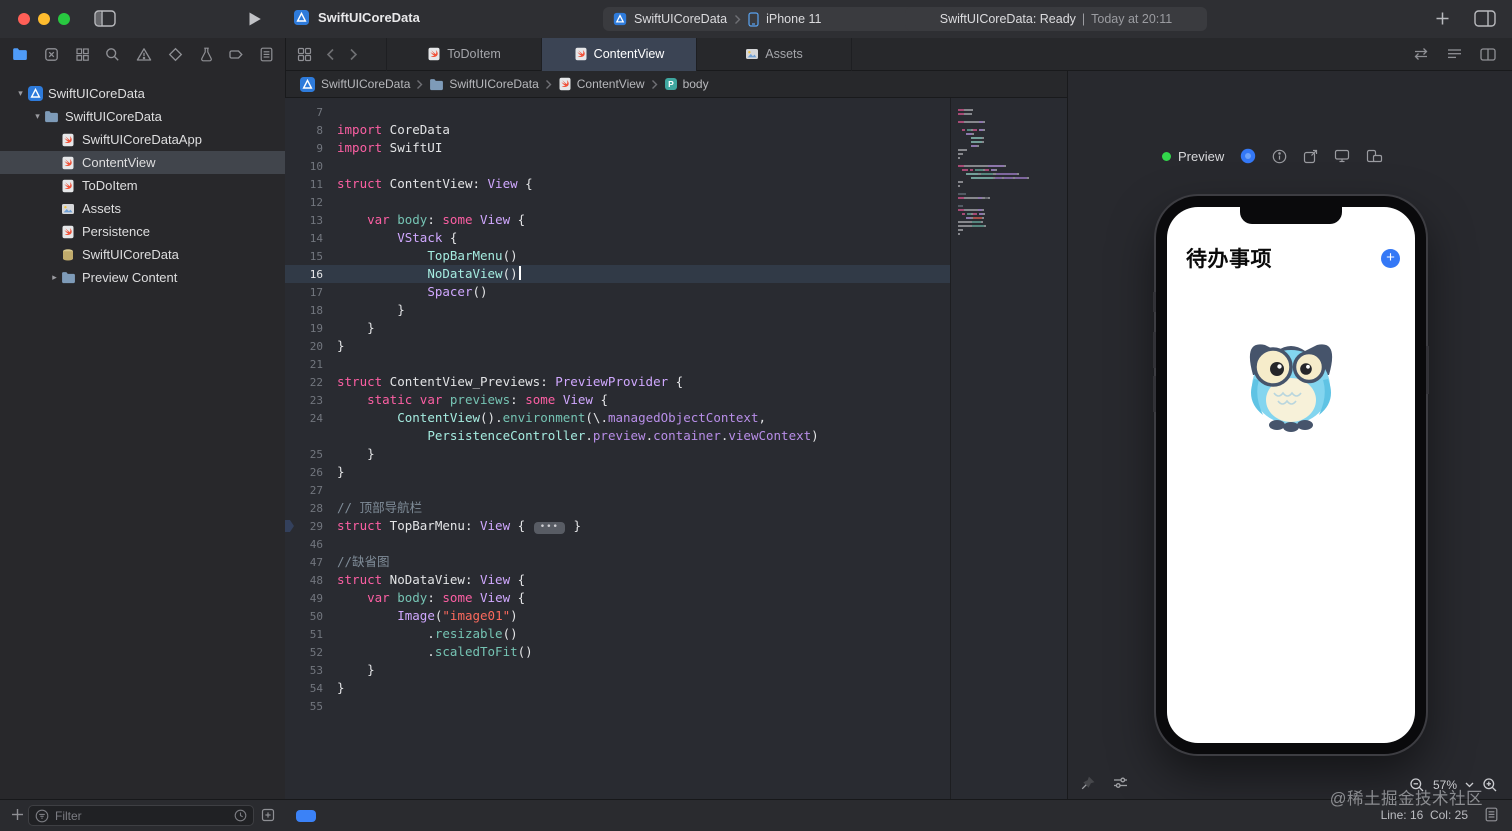 This screenshot has width=1512, height=831. I want to click on inspect-preview-button, so click(1279, 156).